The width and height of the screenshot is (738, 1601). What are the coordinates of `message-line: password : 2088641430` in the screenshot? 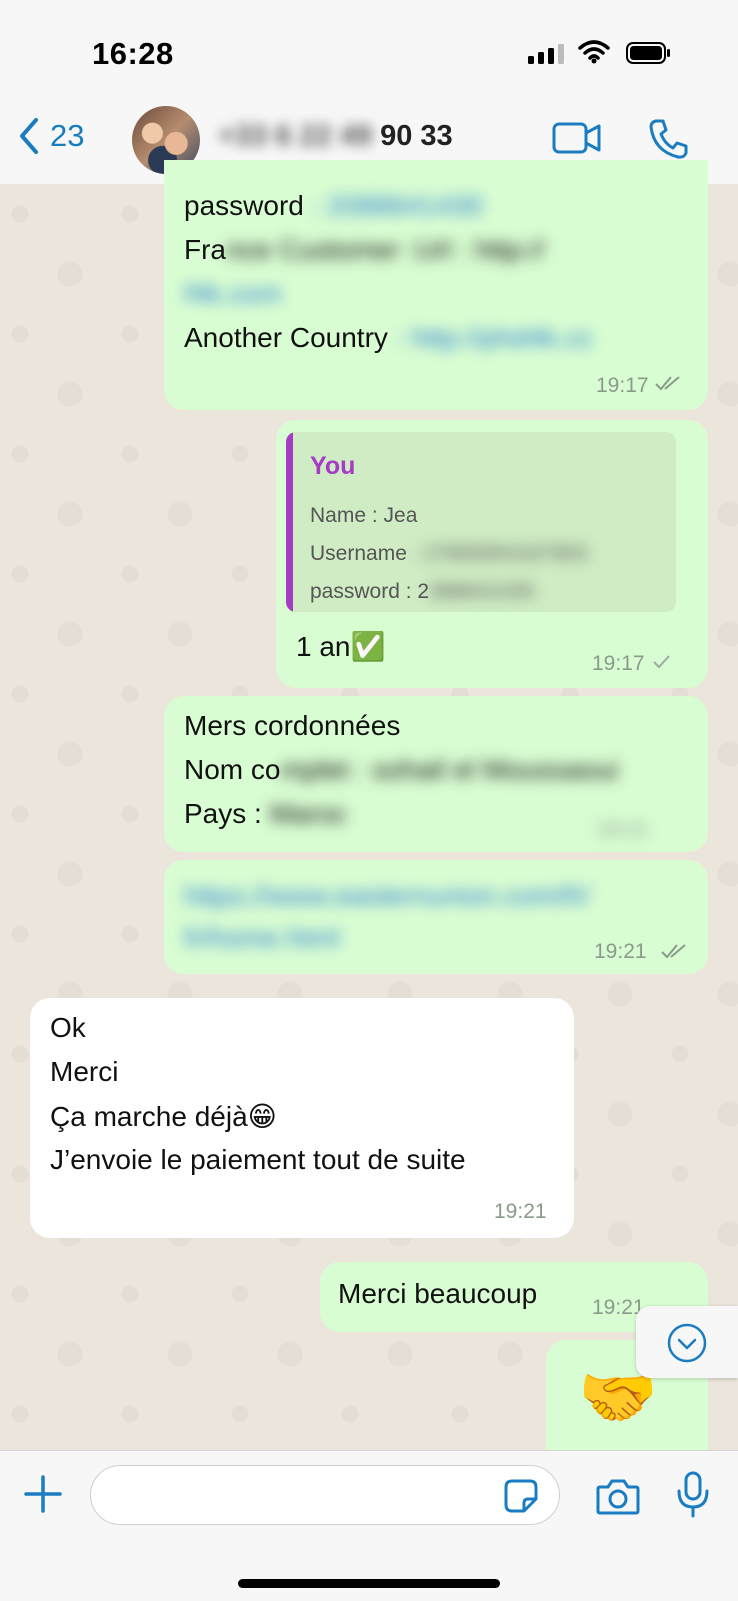 It's located at (333, 205).